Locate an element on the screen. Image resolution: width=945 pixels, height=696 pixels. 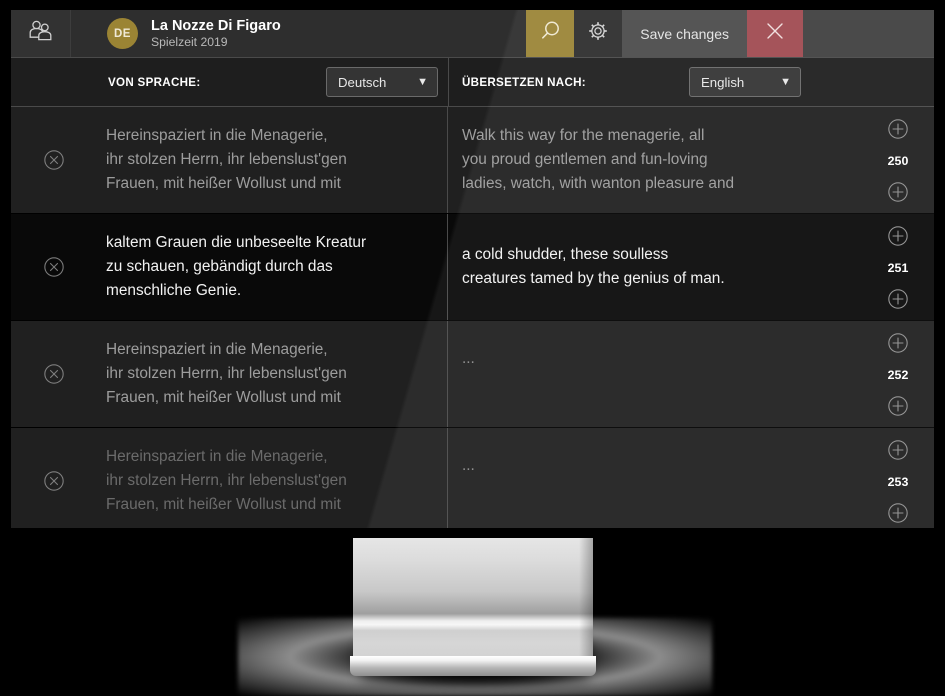
settings-button is located at coordinates (598, 33).